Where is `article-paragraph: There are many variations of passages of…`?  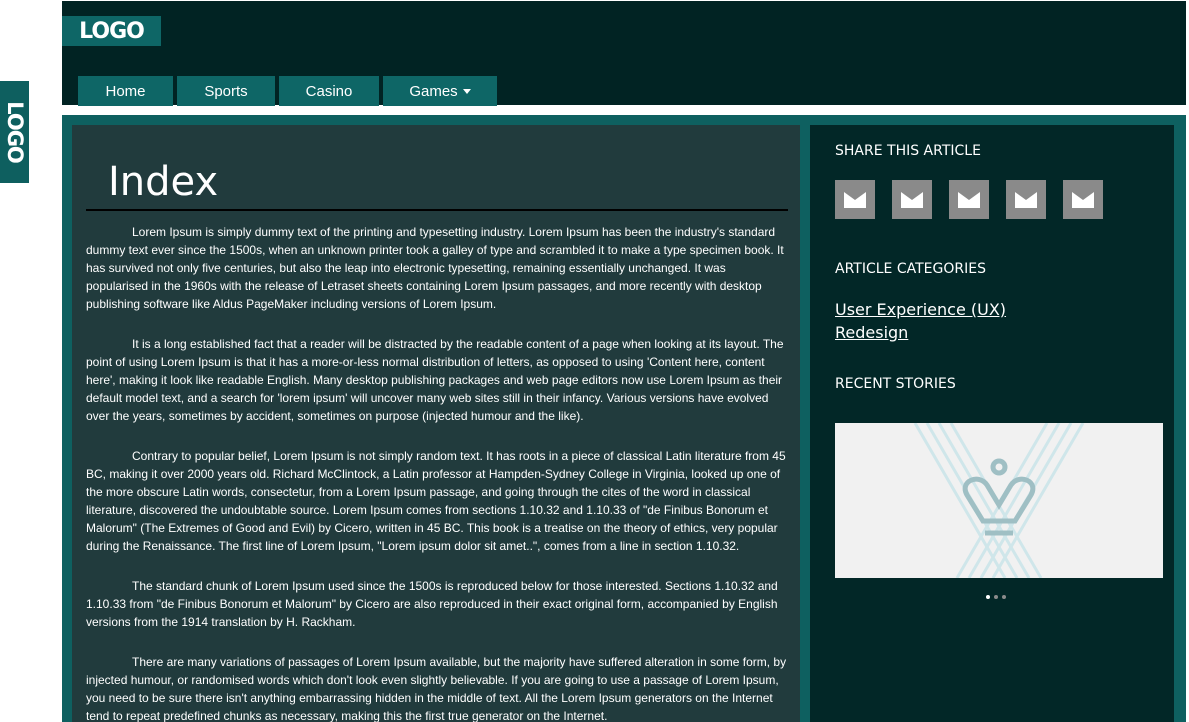 article-paragraph: There are many variations of passages of… is located at coordinates (436, 688).